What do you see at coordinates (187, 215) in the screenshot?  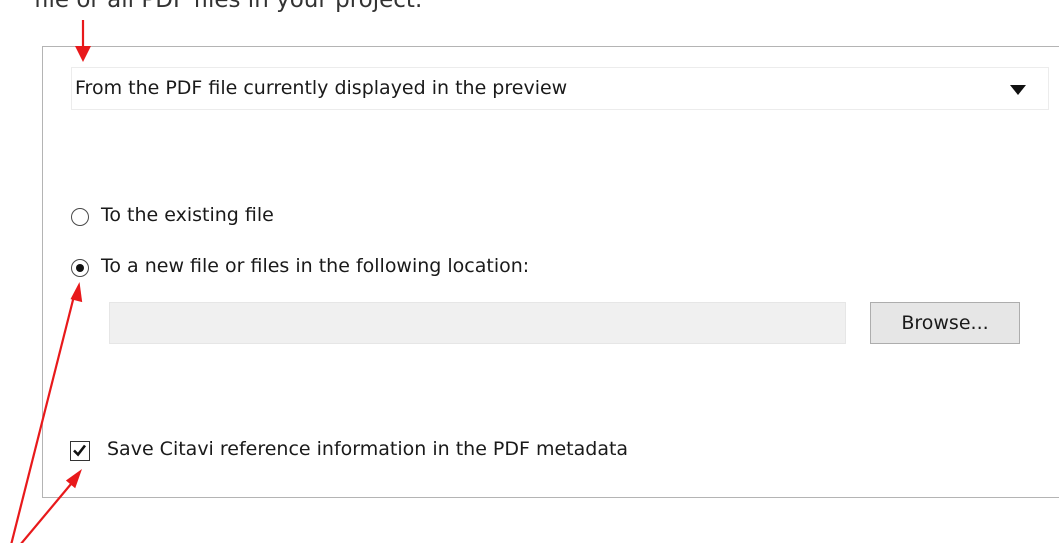 I see `existing-file-label: To the existing file` at bounding box center [187, 215].